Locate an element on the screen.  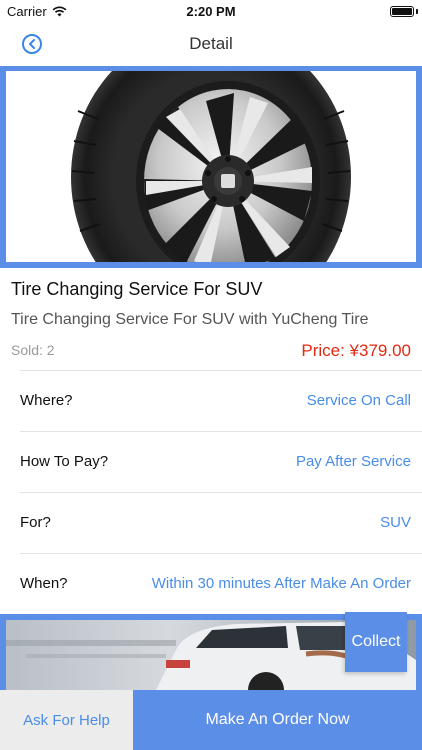
status-time: 2:20 PM is located at coordinates (211, 11).